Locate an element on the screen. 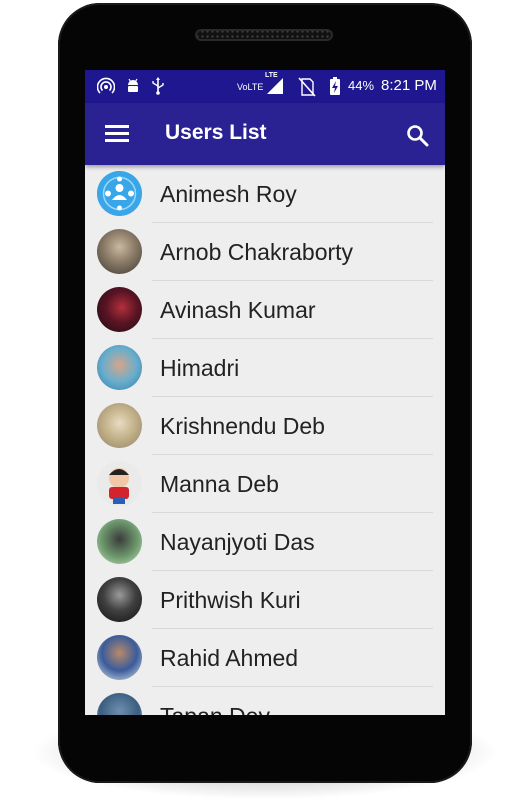 The image size is (530, 800). list-item: Rahid Ahmed is located at coordinates (265, 658).